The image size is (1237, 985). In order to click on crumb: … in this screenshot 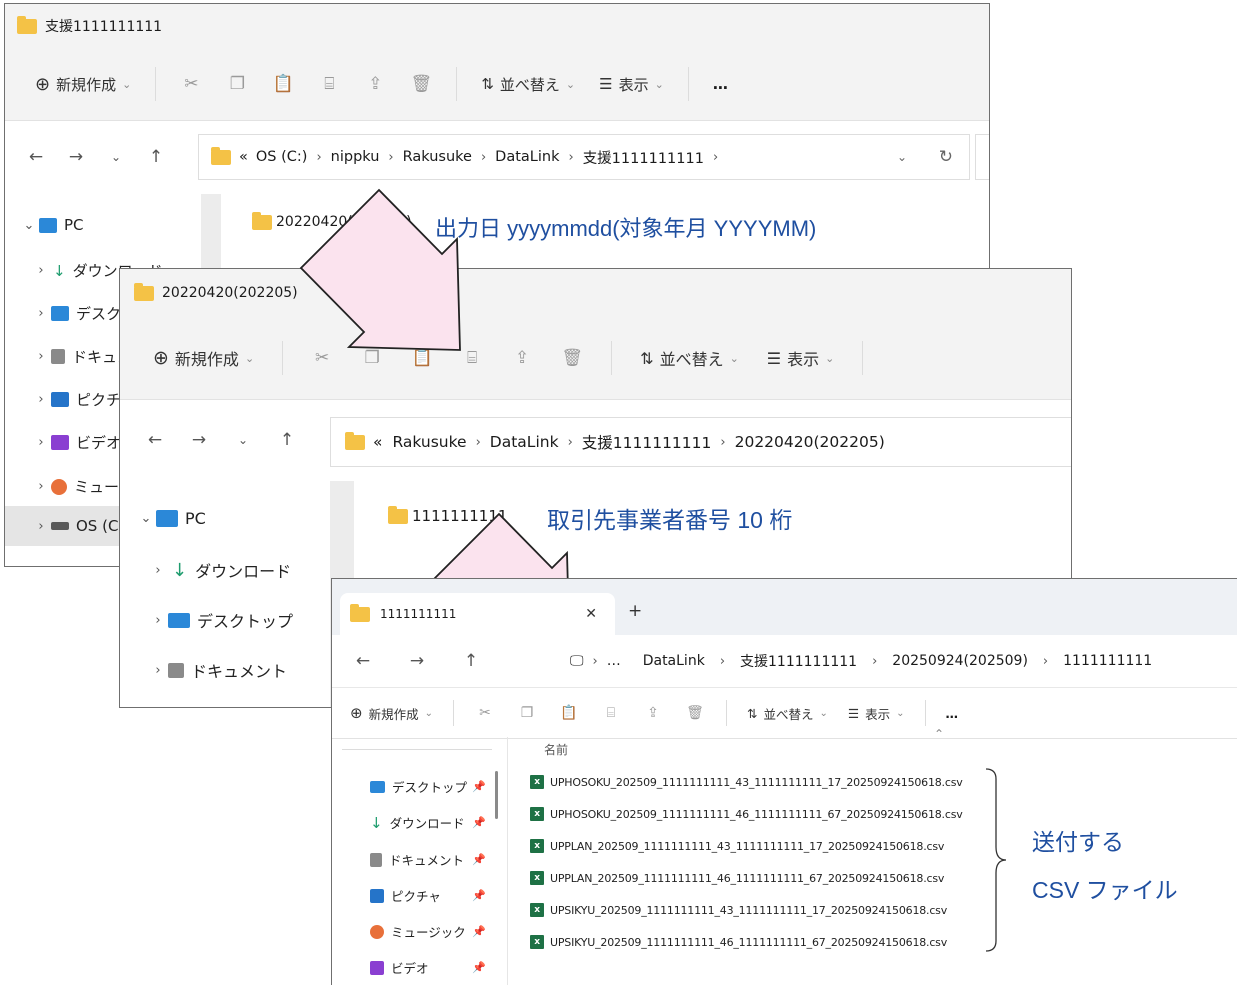, I will do `click(614, 661)`.